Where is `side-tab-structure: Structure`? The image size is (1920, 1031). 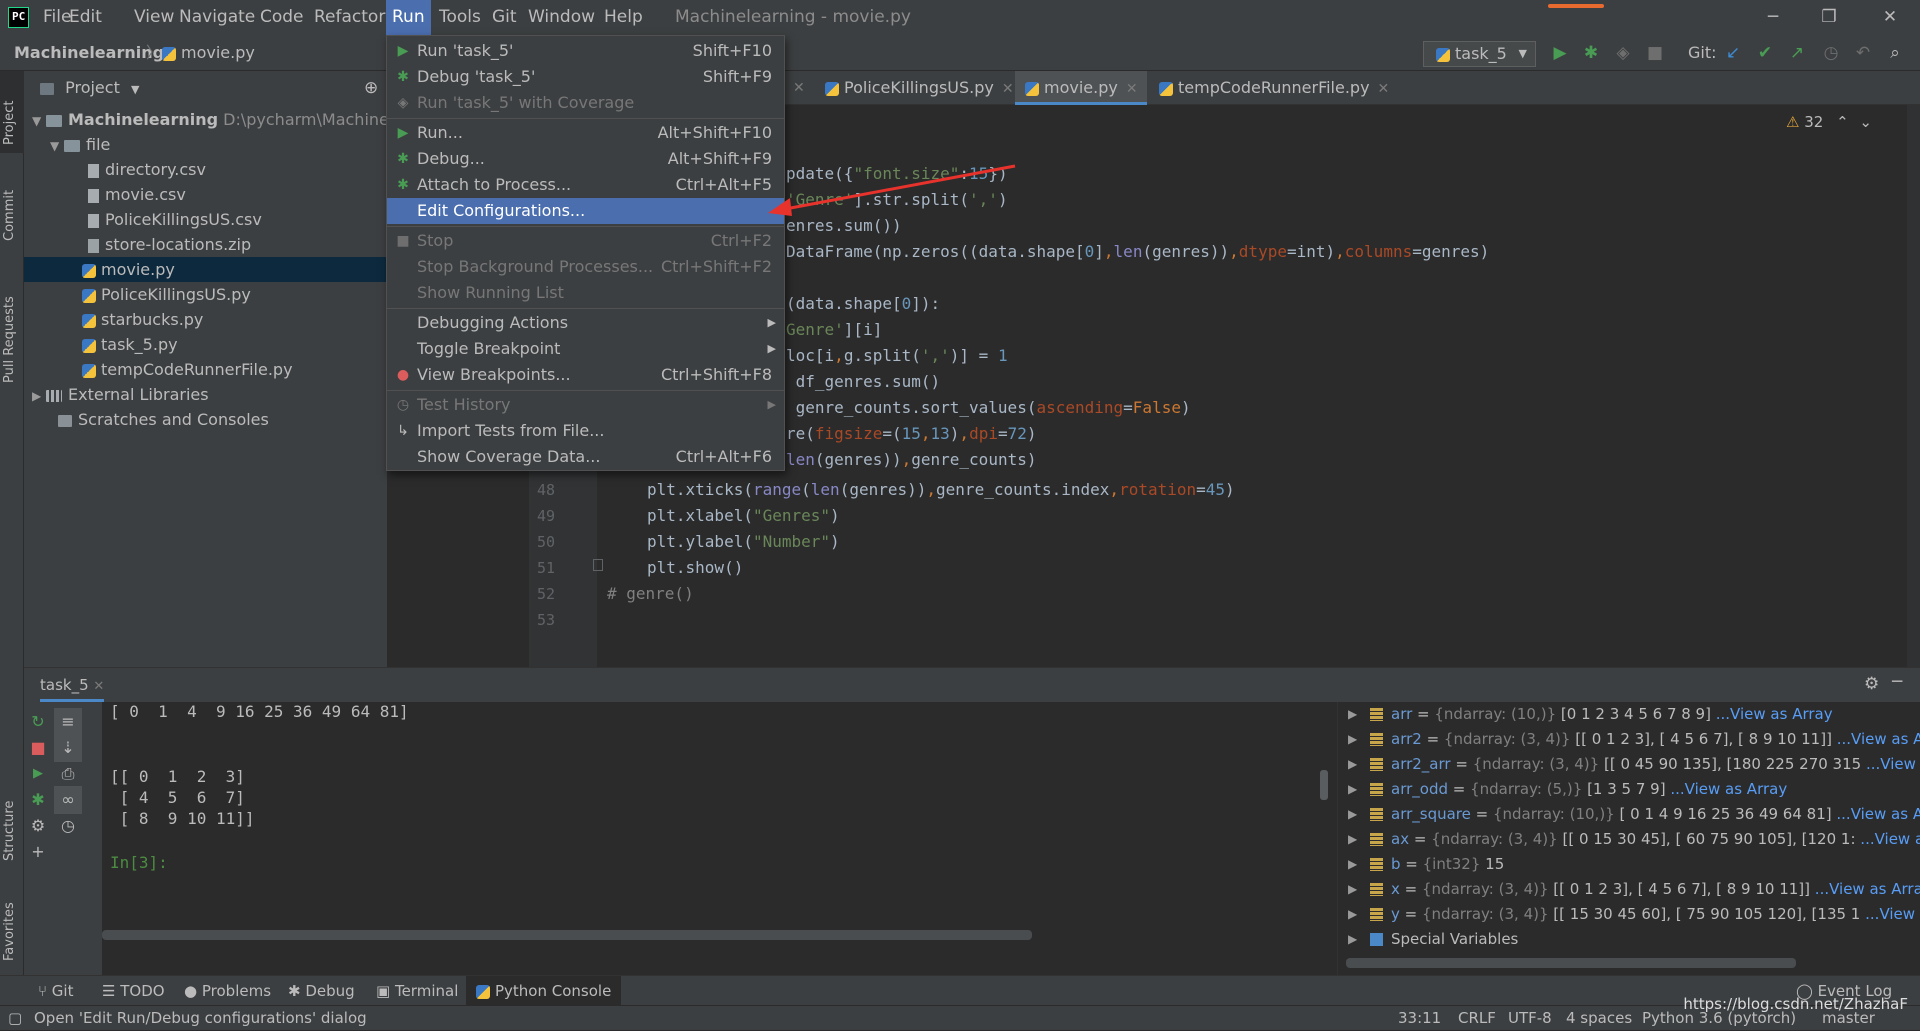
side-tab-structure: Structure is located at coordinates (12, 816).